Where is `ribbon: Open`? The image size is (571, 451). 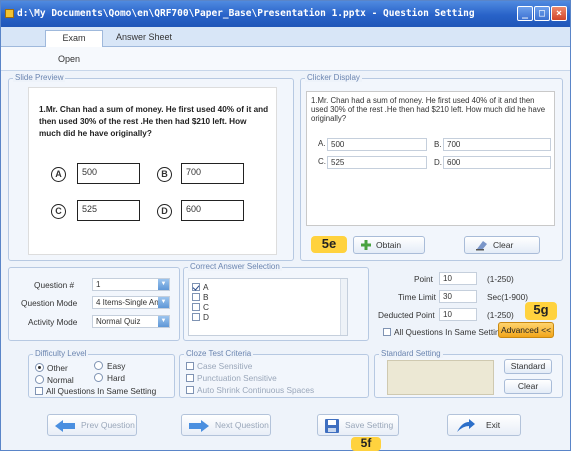
ribbon: Open is located at coordinates (285, 59).